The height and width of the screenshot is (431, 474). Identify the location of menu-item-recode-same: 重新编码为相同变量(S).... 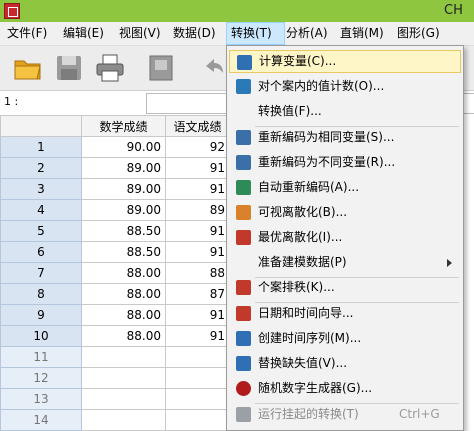
(345, 137).